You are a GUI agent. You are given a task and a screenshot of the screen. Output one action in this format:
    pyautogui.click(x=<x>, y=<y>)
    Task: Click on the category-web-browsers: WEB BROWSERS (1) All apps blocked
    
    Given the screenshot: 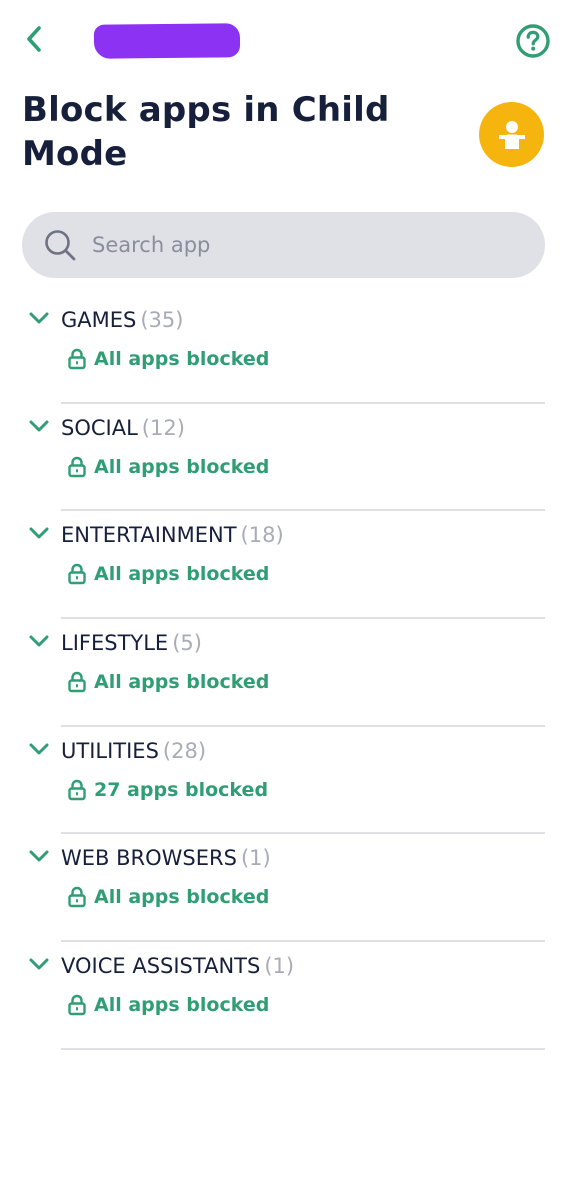 What is the action you would take?
    pyautogui.click(x=283, y=888)
    